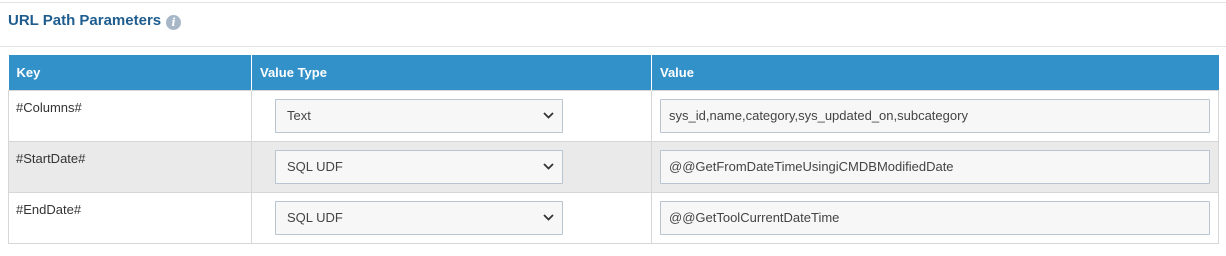 This screenshot has height=256, width=1226. I want to click on section-header: URL Path Parameters i, so click(95, 21).